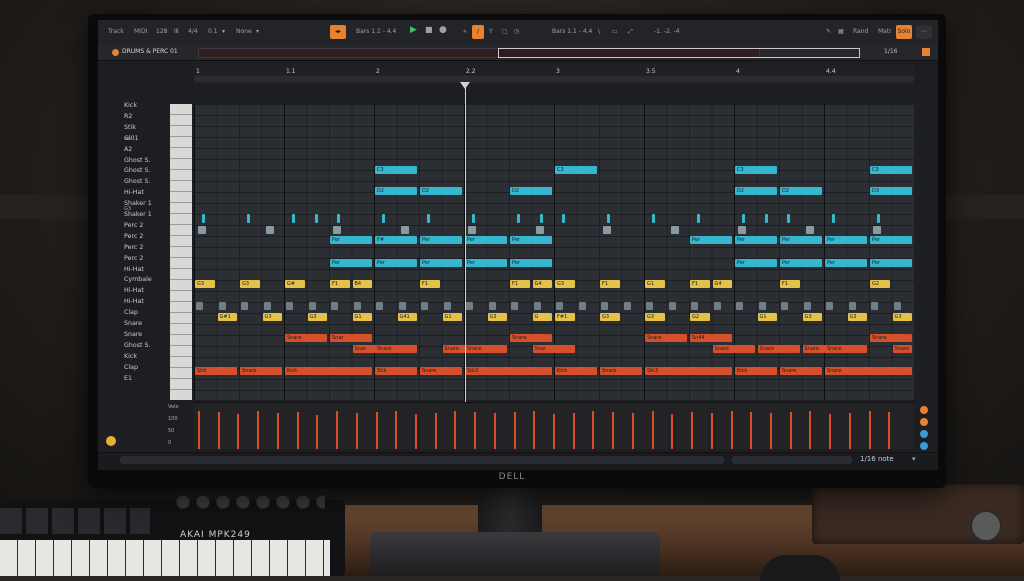  What do you see at coordinates (111, 441) in the screenshot?
I see `power-icon` at bounding box center [111, 441].